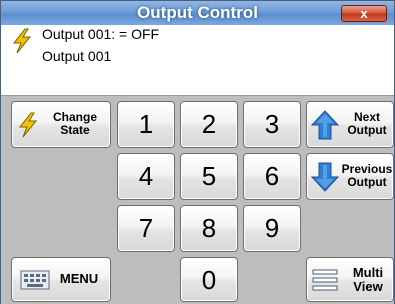  I want to click on multi-view-label-line2: View, so click(368, 286).